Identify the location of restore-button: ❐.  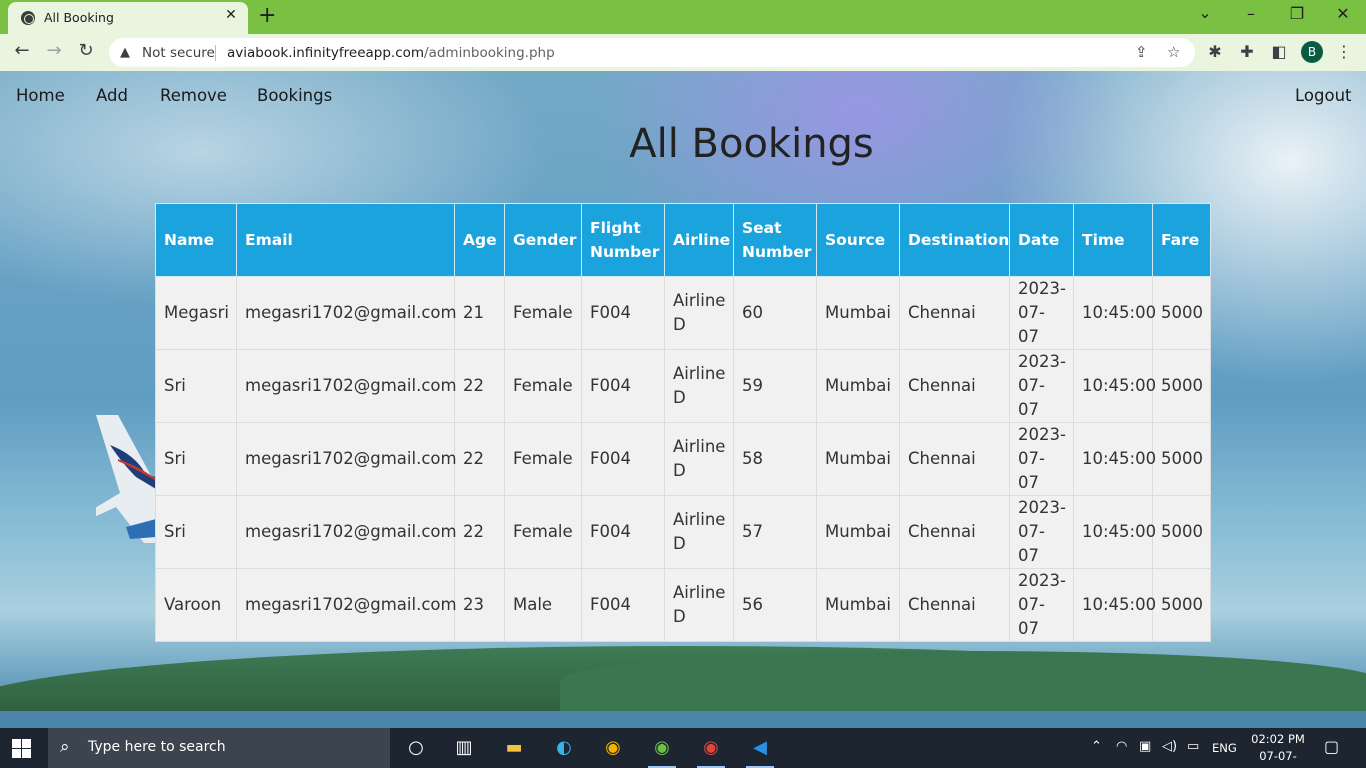
(1297, 13).